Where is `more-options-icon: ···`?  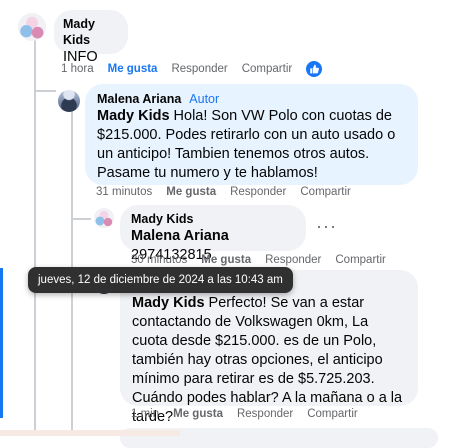
more-options-icon: ··· is located at coordinates (326, 226).